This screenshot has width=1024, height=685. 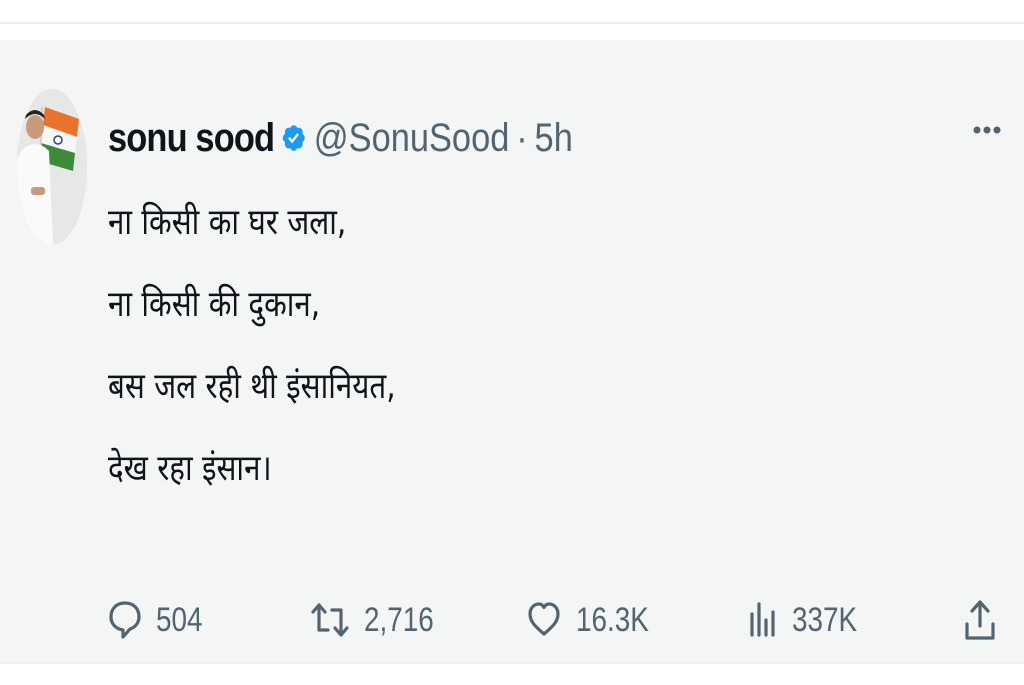 I want to click on repost-button: 2,716, so click(x=379, y=620).